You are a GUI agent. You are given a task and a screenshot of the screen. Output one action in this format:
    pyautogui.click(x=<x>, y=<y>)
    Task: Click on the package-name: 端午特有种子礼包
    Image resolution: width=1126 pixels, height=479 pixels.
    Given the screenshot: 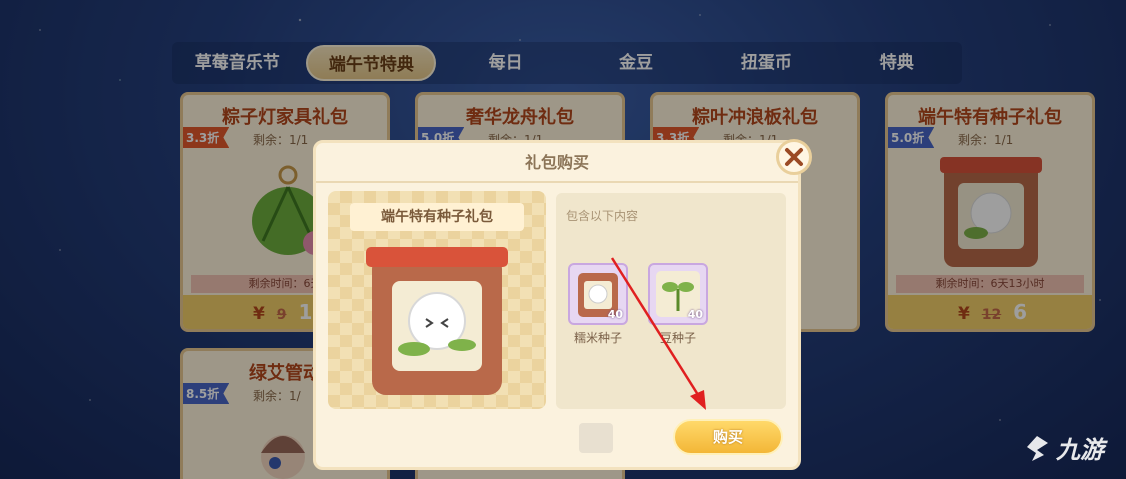 What is the action you would take?
    pyautogui.click(x=437, y=217)
    